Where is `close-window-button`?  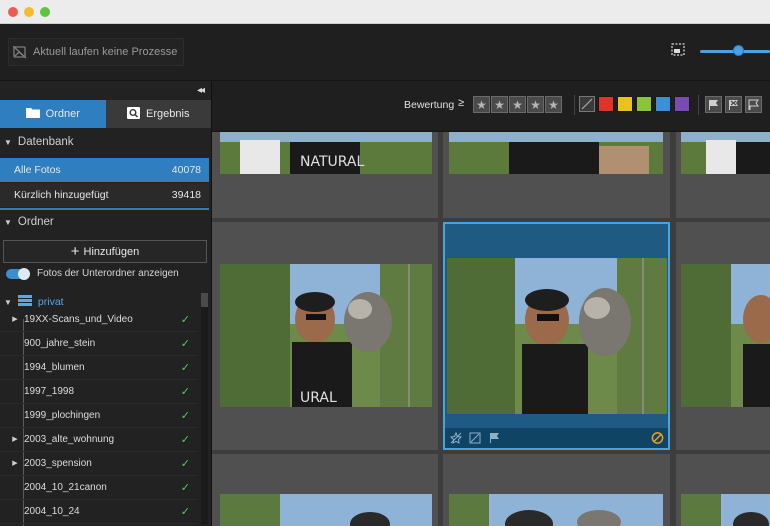 close-window-button is located at coordinates (13, 12).